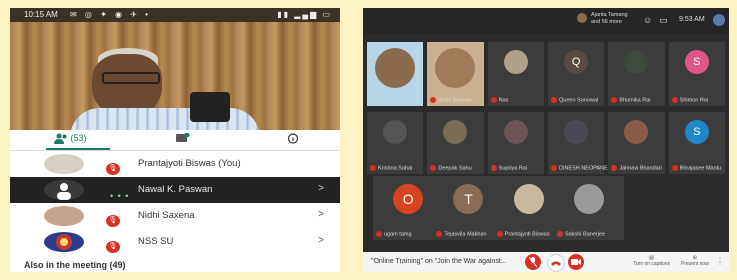 This screenshot has height=280, width=737. I want to click on participant-tile: DINESH NEOPANEY, so click(579, 143).